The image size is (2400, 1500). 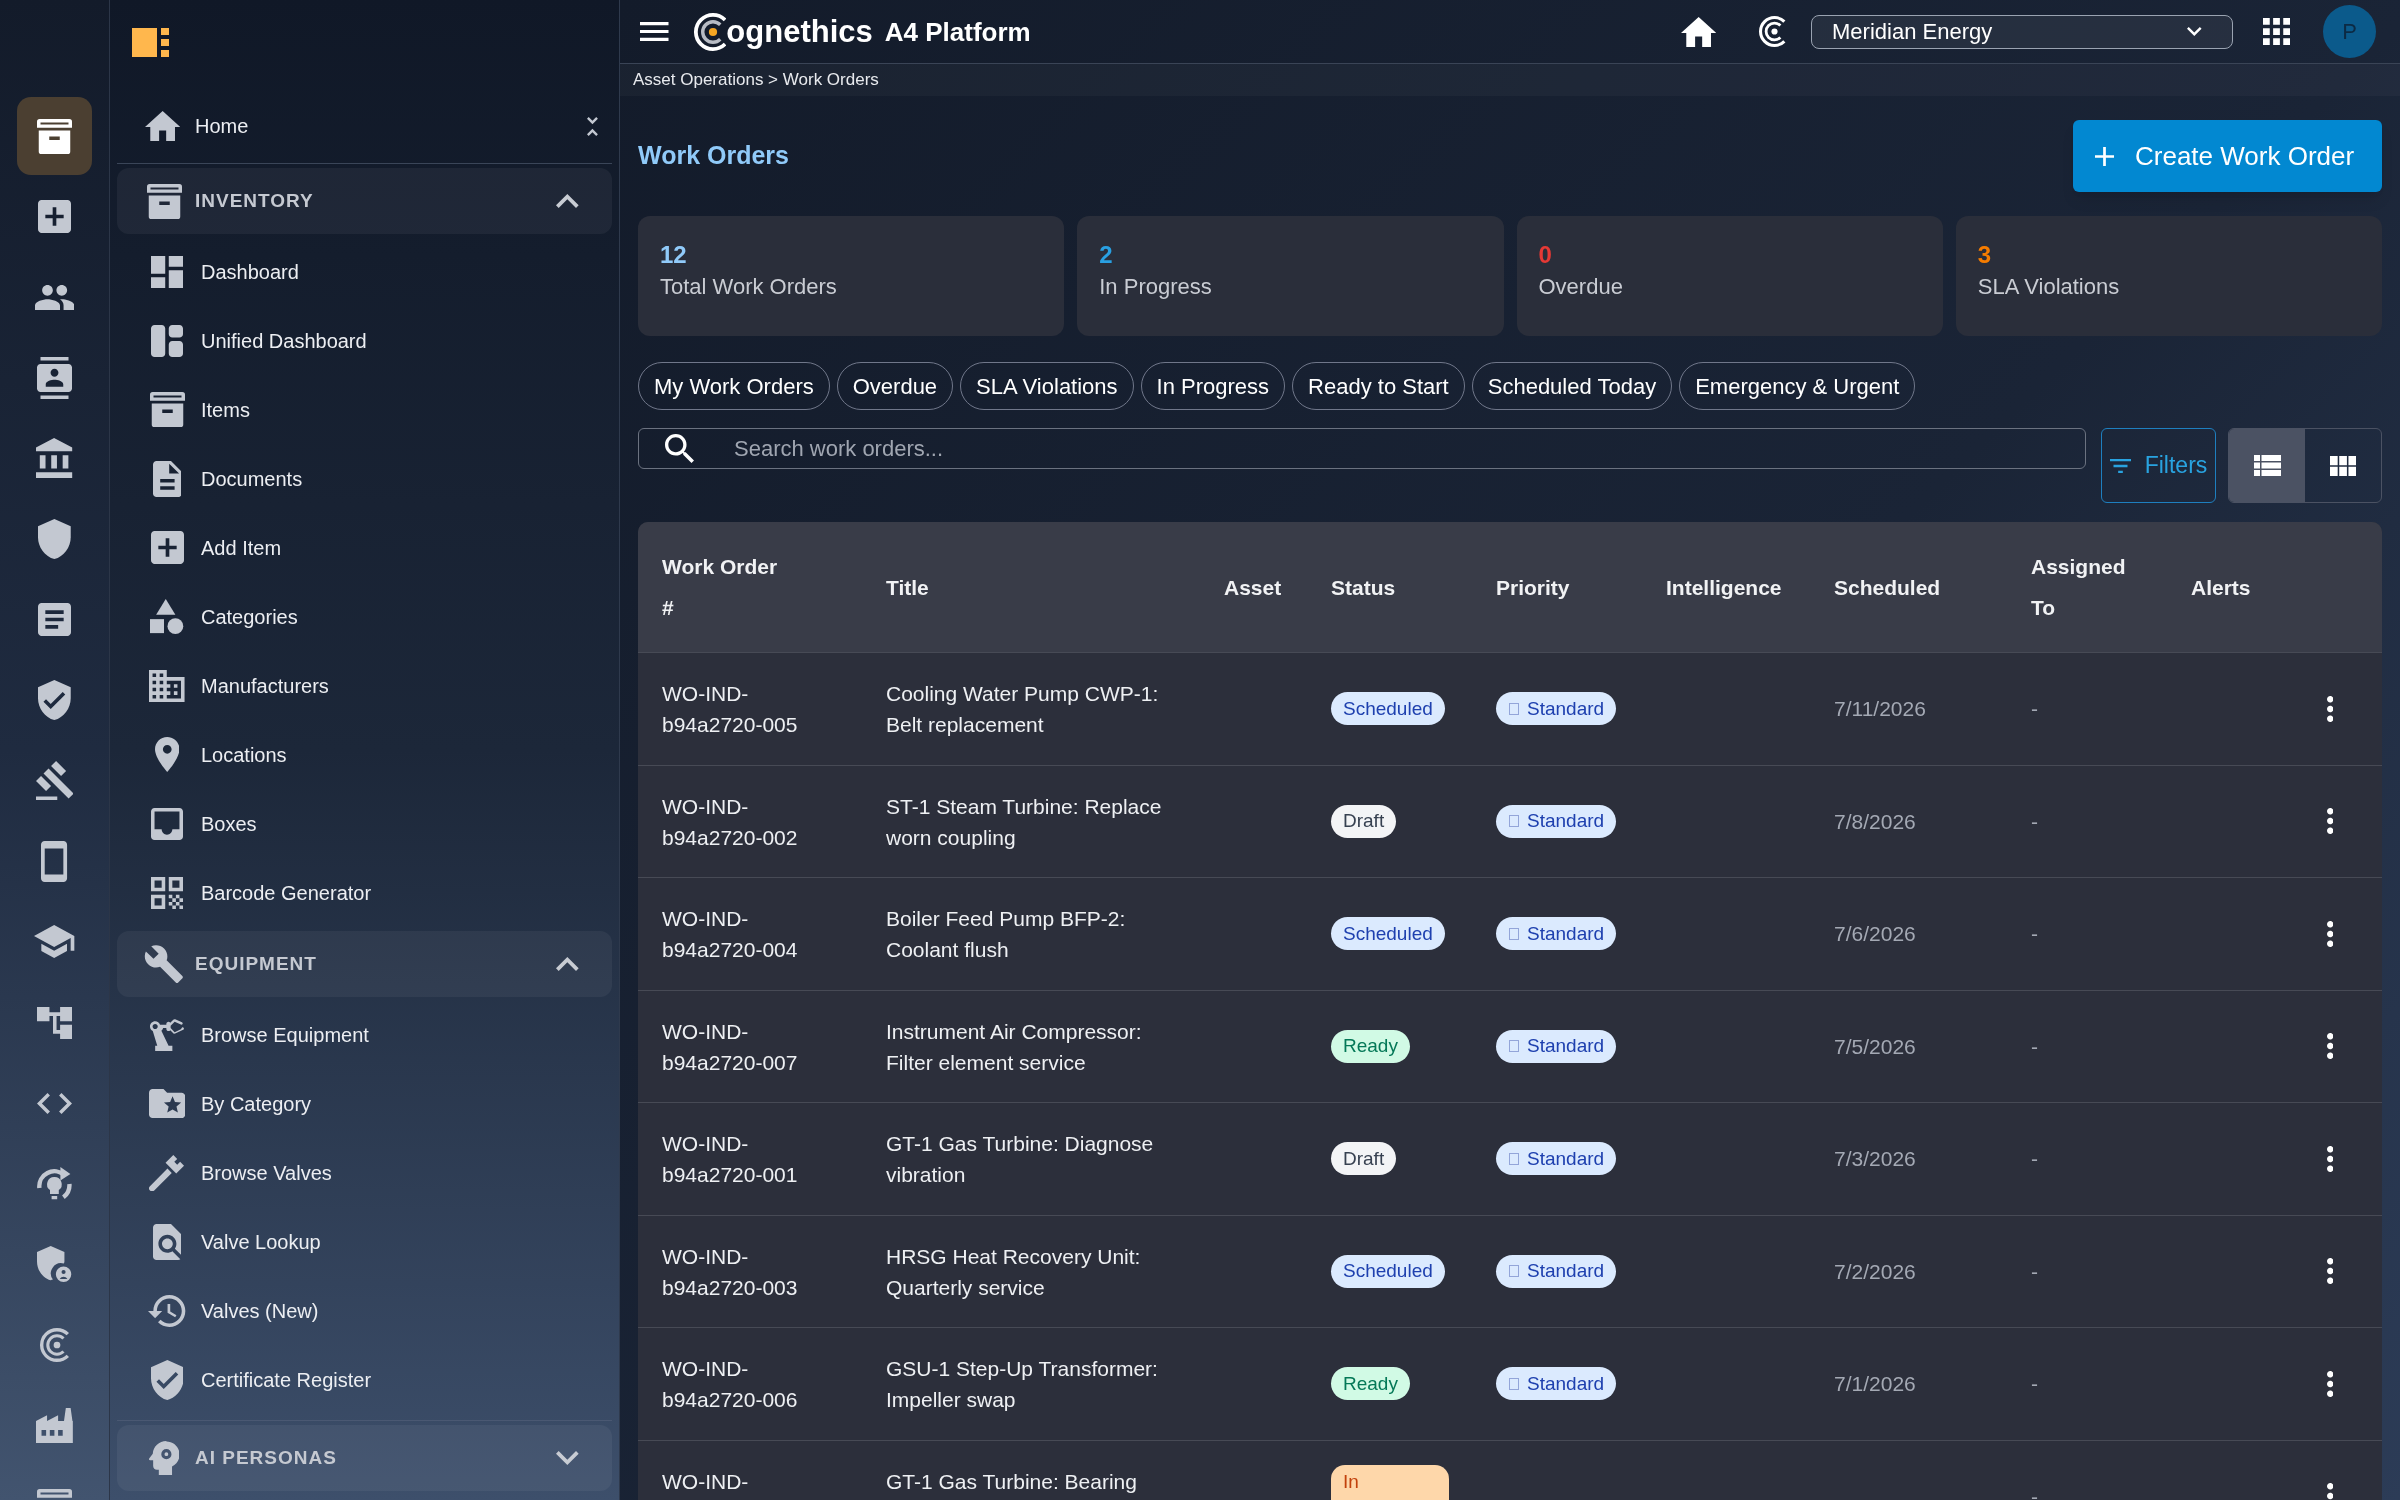 What do you see at coordinates (2343, 465) in the screenshot?
I see `grid-view-icon` at bounding box center [2343, 465].